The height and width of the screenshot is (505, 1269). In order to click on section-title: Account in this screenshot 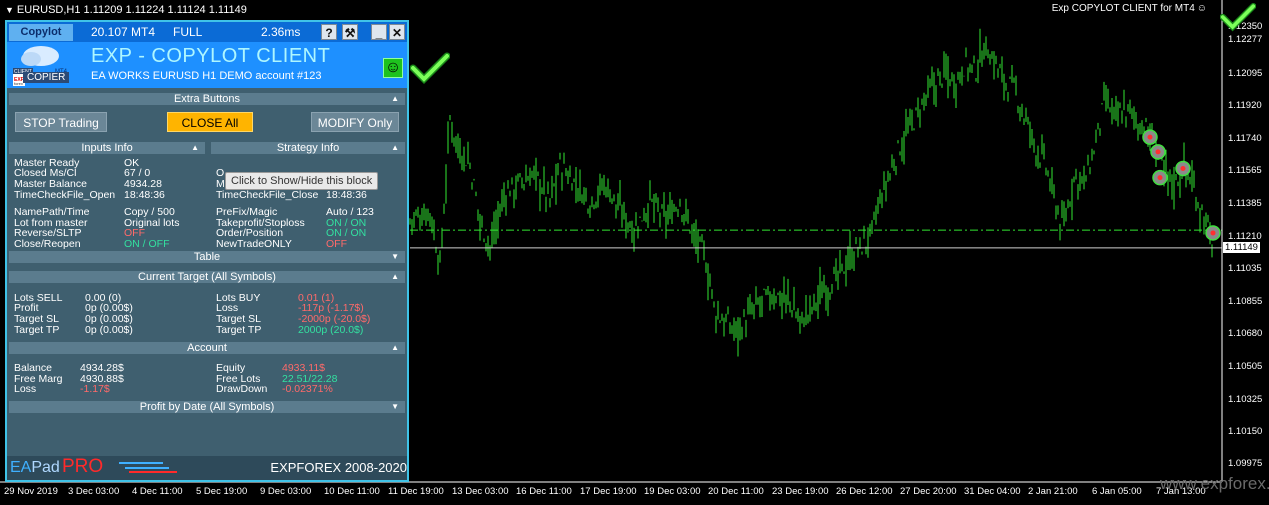, I will do `click(207, 348)`.